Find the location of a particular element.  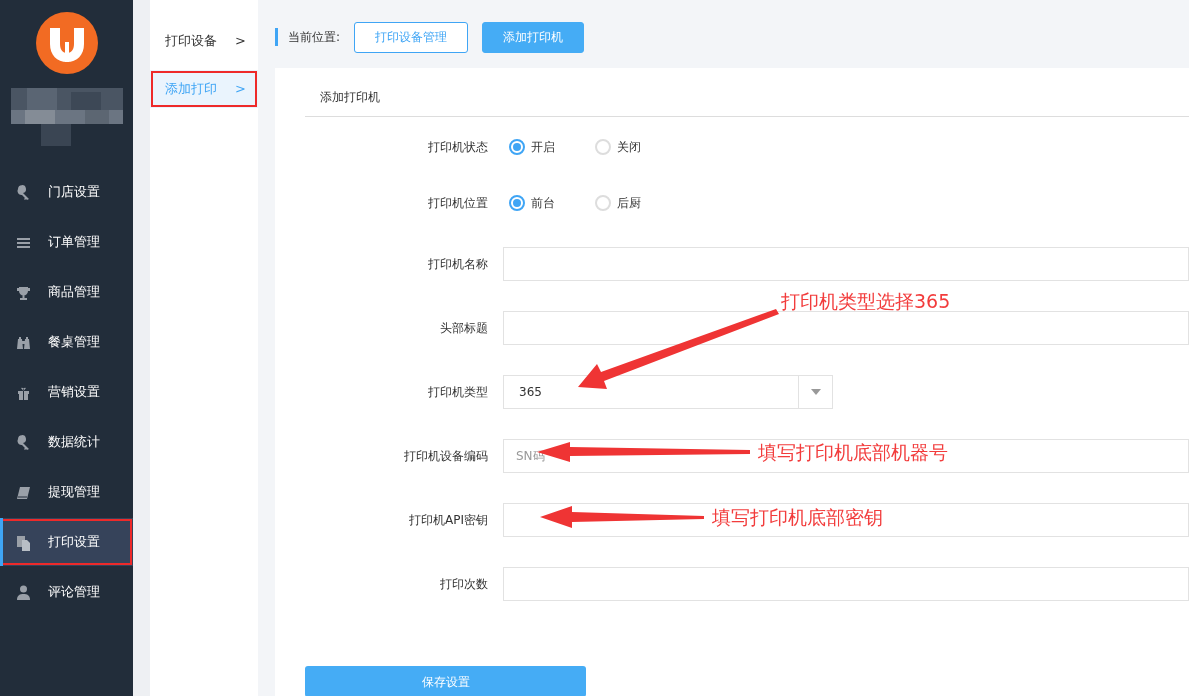

sidebar-item: 商品管理 is located at coordinates (66, 292).